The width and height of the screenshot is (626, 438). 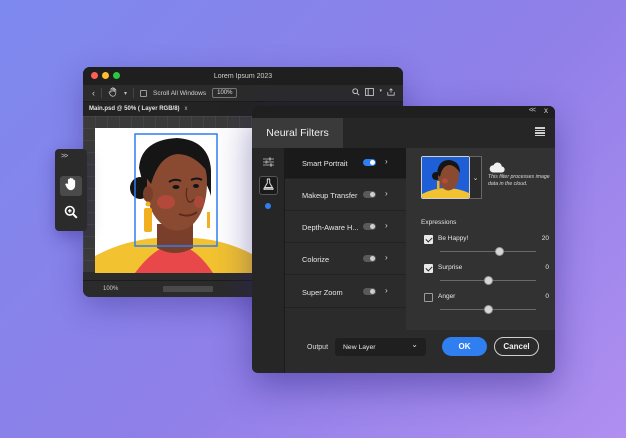 I want to click on expressions-heading: Expressions, so click(x=439, y=222).